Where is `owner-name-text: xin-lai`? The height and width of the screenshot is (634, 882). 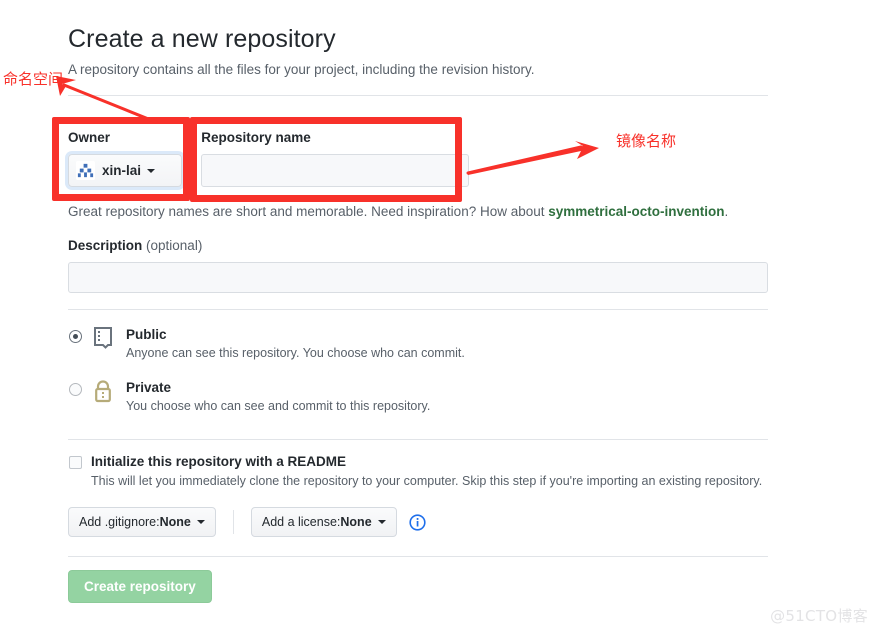
owner-name-text: xin-lai is located at coordinates (122, 170).